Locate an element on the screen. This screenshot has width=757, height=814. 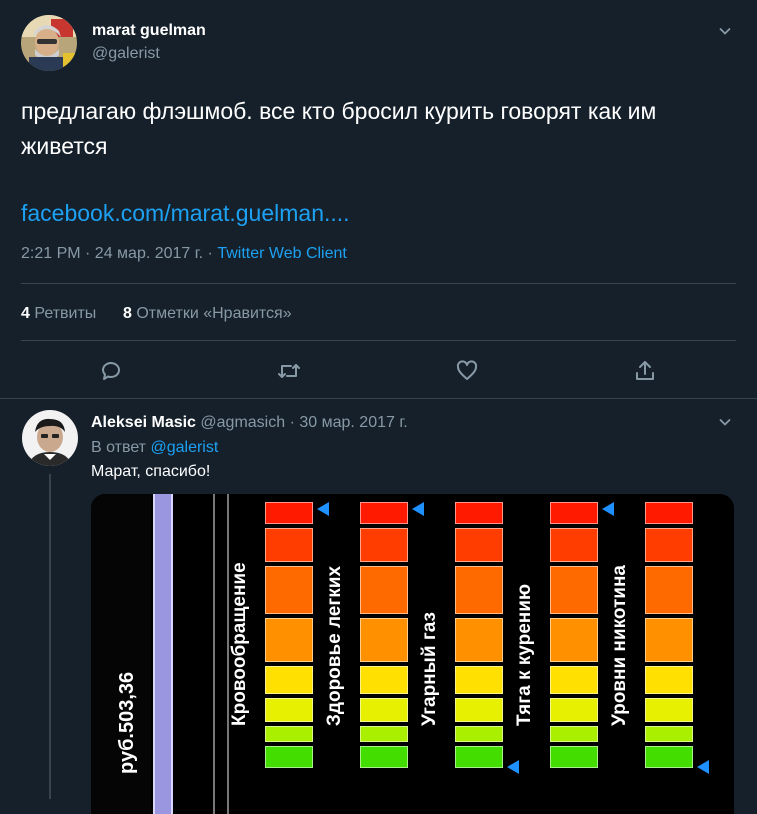
retweets-count: 4 is located at coordinates (25, 313).